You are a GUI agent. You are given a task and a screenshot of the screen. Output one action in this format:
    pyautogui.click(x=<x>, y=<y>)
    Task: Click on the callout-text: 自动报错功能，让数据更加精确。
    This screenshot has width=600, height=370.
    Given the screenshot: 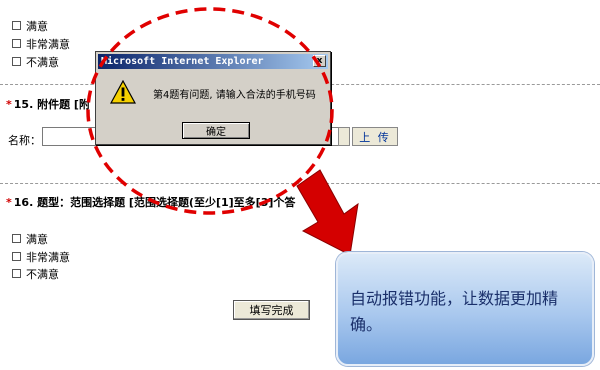 What is the action you would take?
    pyautogui.click(x=454, y=311)
    